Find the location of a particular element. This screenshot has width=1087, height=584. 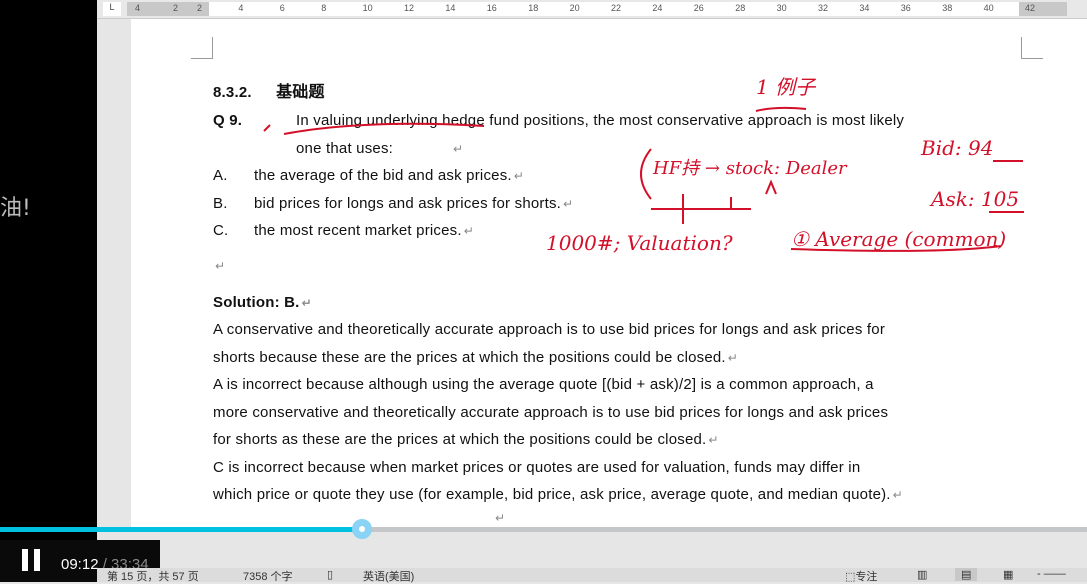

web-layout-icon: ▦ is located at coordinates (1008, 574).